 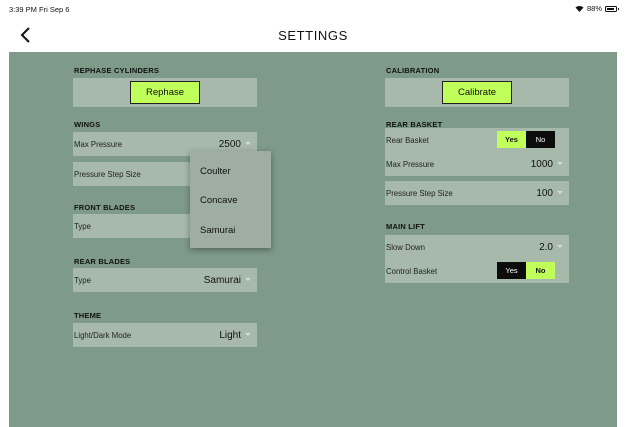 What do you see at coordinates (511, 139) in the screenshot?
I see `rear-basket-yes: Yes` at bounding box center [511, 139].